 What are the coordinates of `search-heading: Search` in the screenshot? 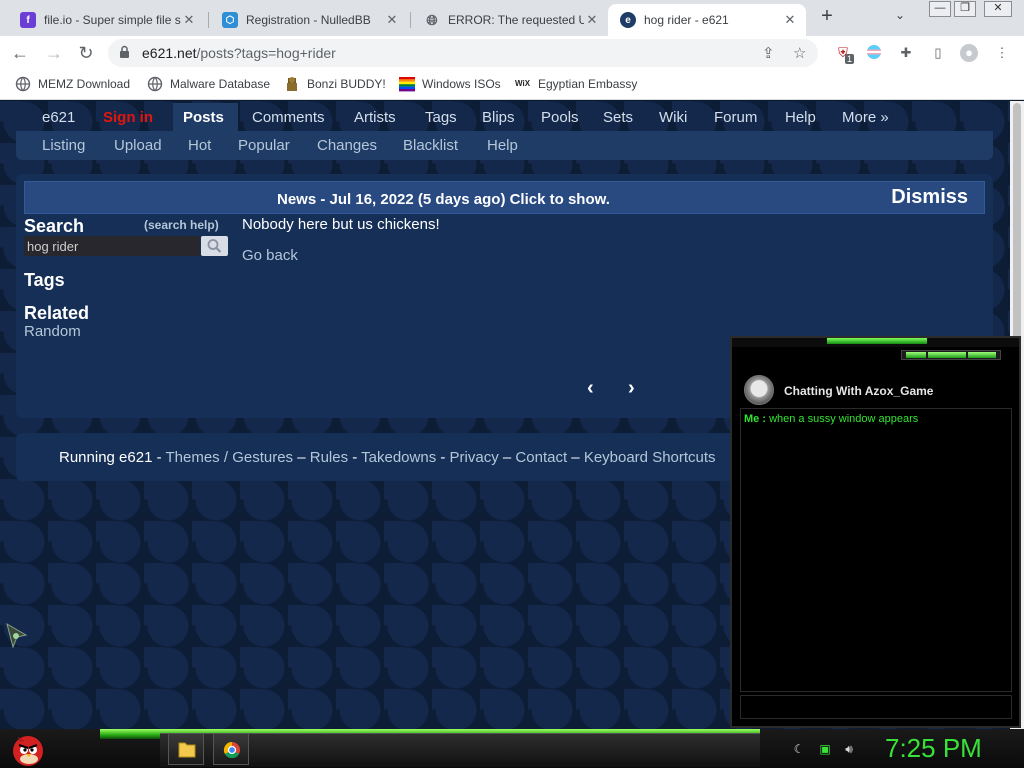 It's located at (54, 226).